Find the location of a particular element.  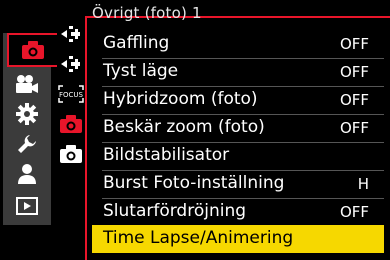

wrench-icon is located at coordinates (27, 144).